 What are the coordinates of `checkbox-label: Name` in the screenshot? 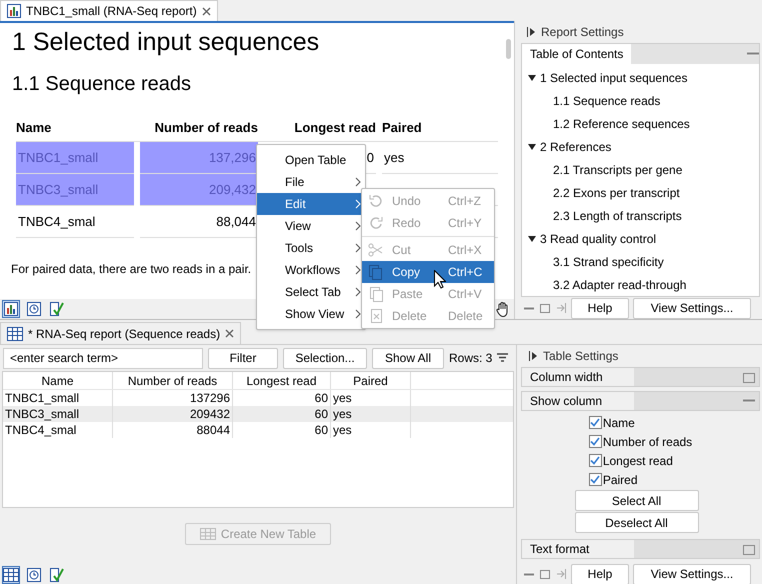 It's located at (618, 423).